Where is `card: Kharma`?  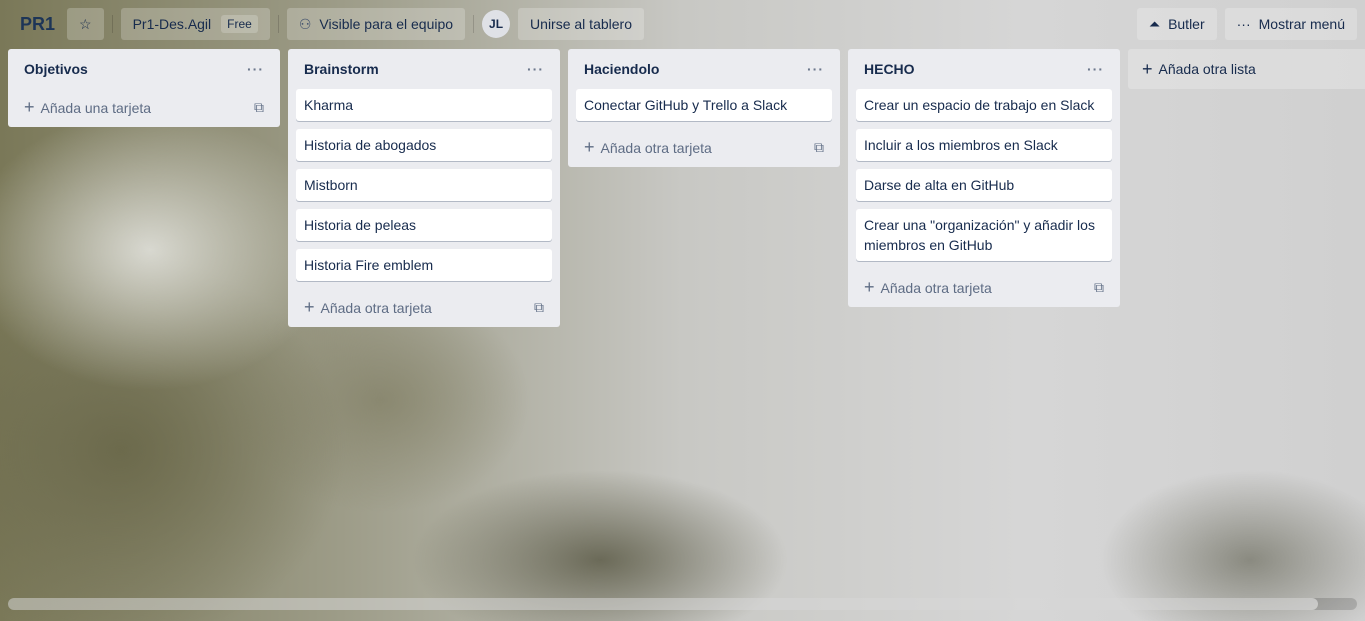 card: Kharma is located at coordinates (424, 105).